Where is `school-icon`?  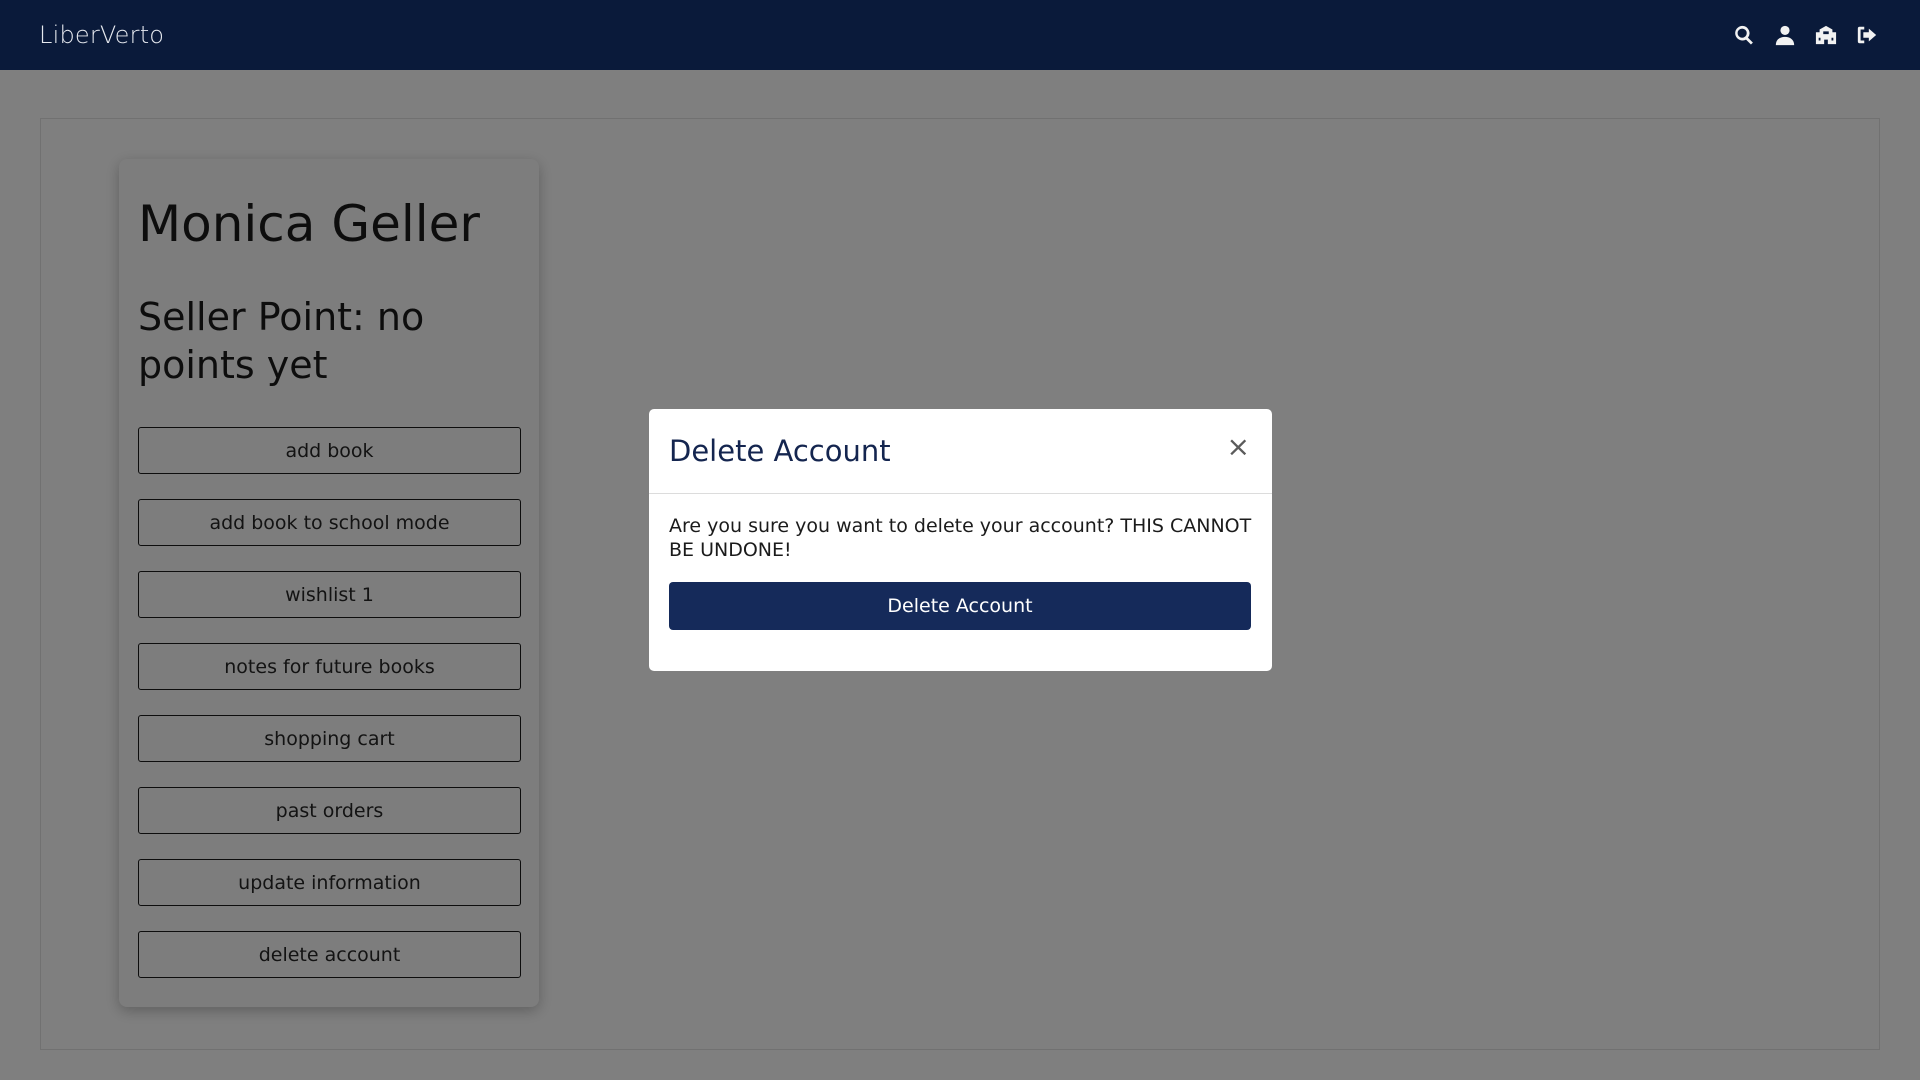 school-icon is located at coordinates (1826, 35).